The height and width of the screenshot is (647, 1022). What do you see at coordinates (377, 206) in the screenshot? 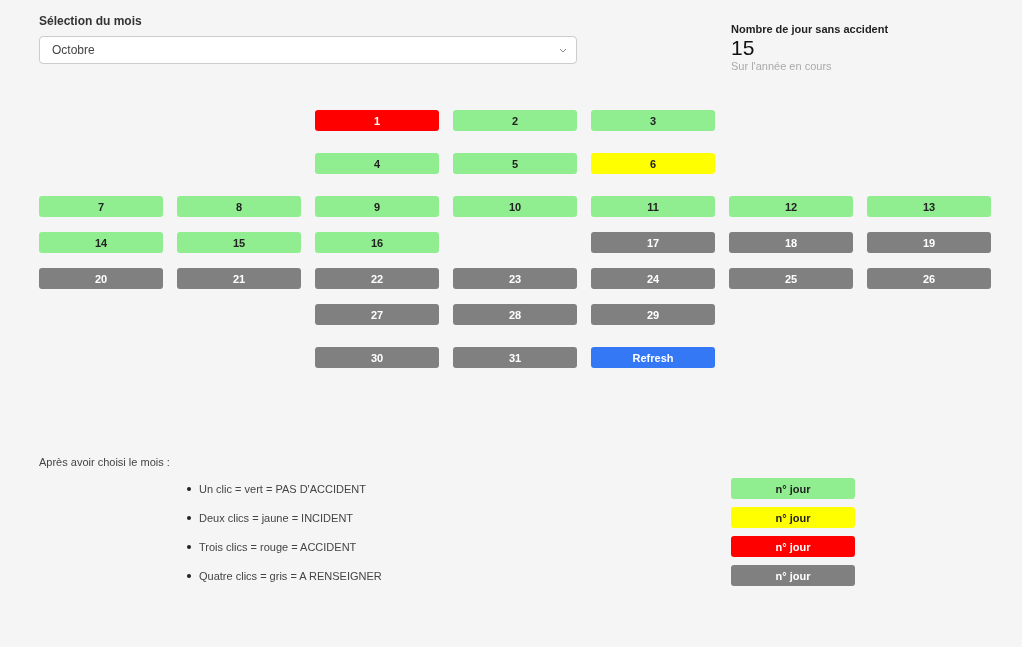
I see `day-button: 9` at bounding box center [377, 206].